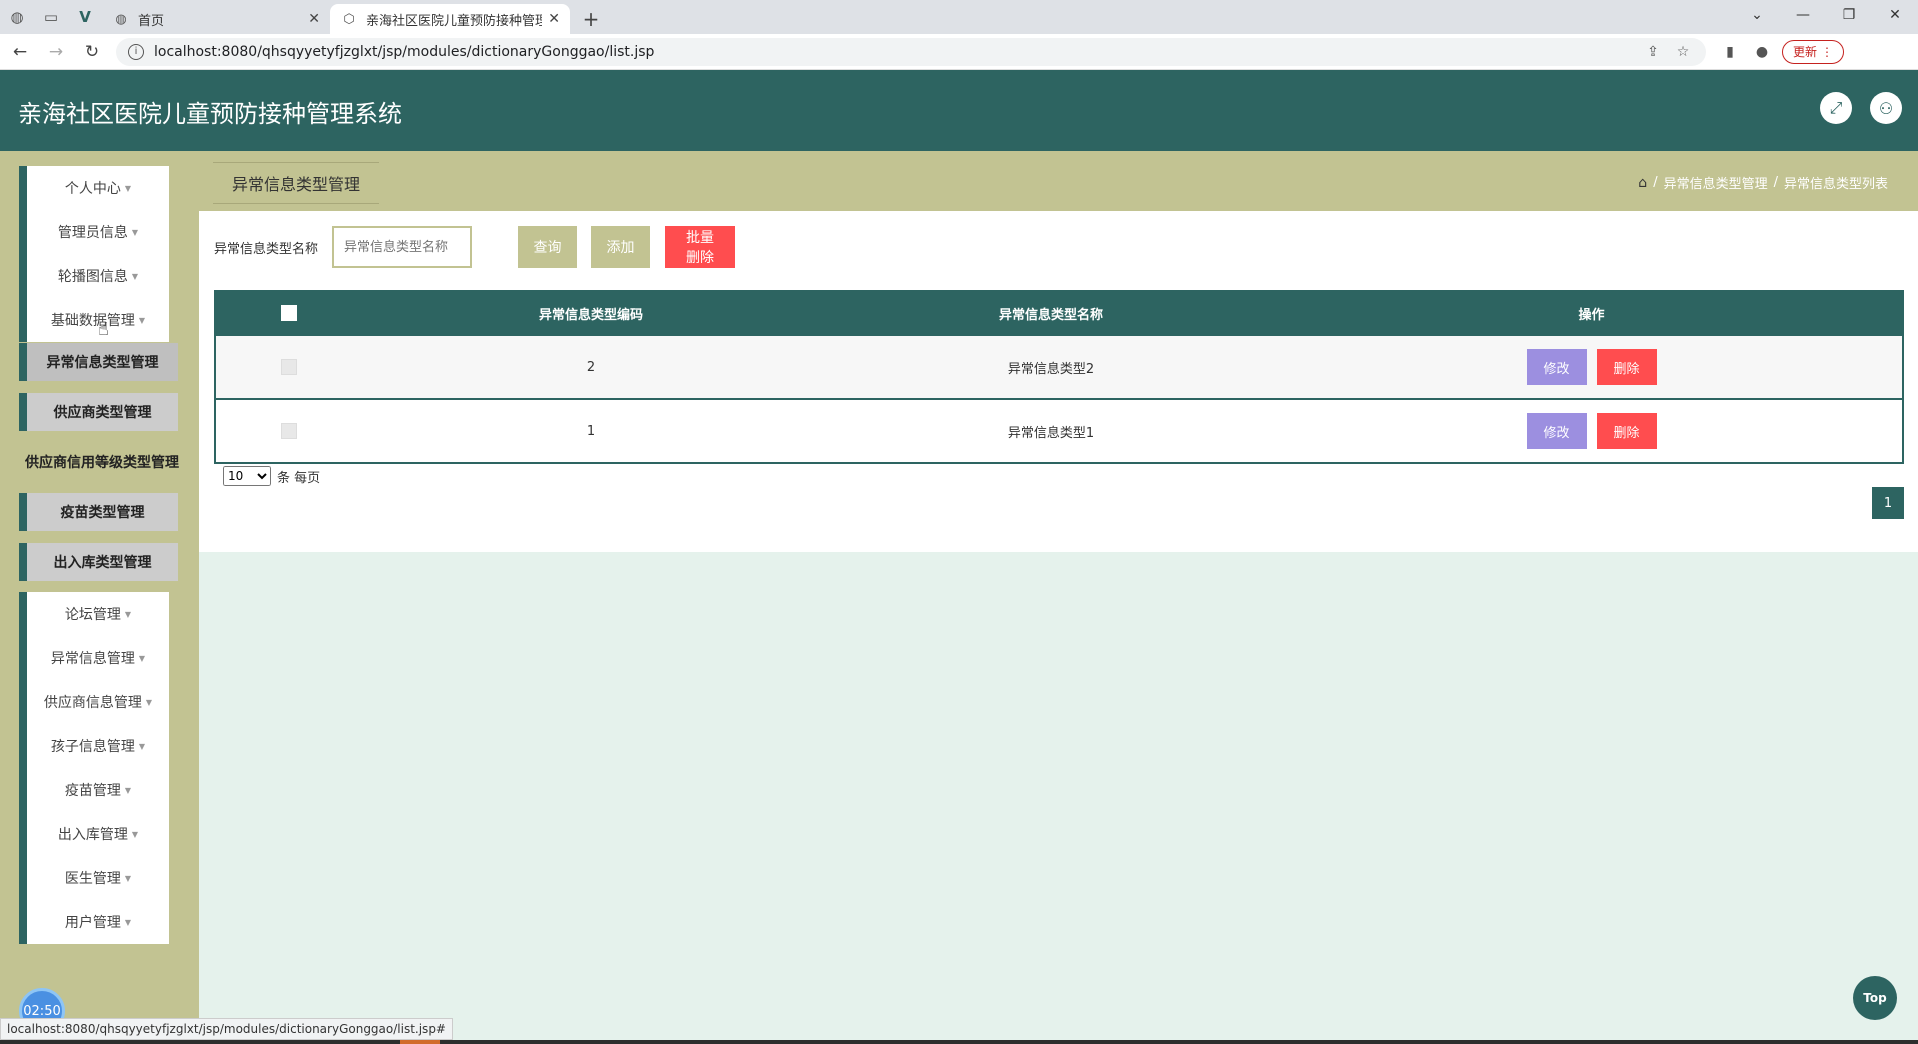 This screenshot has width=1918, height=1044. I want to click on sidebar-item-label: 个人中心, so click(92, 189).